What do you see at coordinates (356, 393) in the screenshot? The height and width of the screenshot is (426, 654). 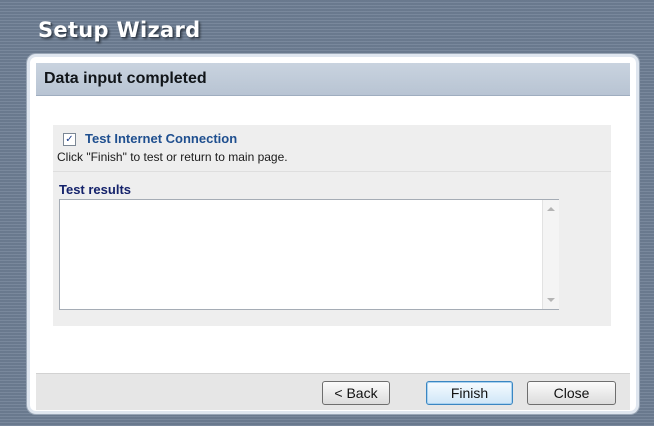 I see `back-button: < Back` at bounding box center [356, 393].